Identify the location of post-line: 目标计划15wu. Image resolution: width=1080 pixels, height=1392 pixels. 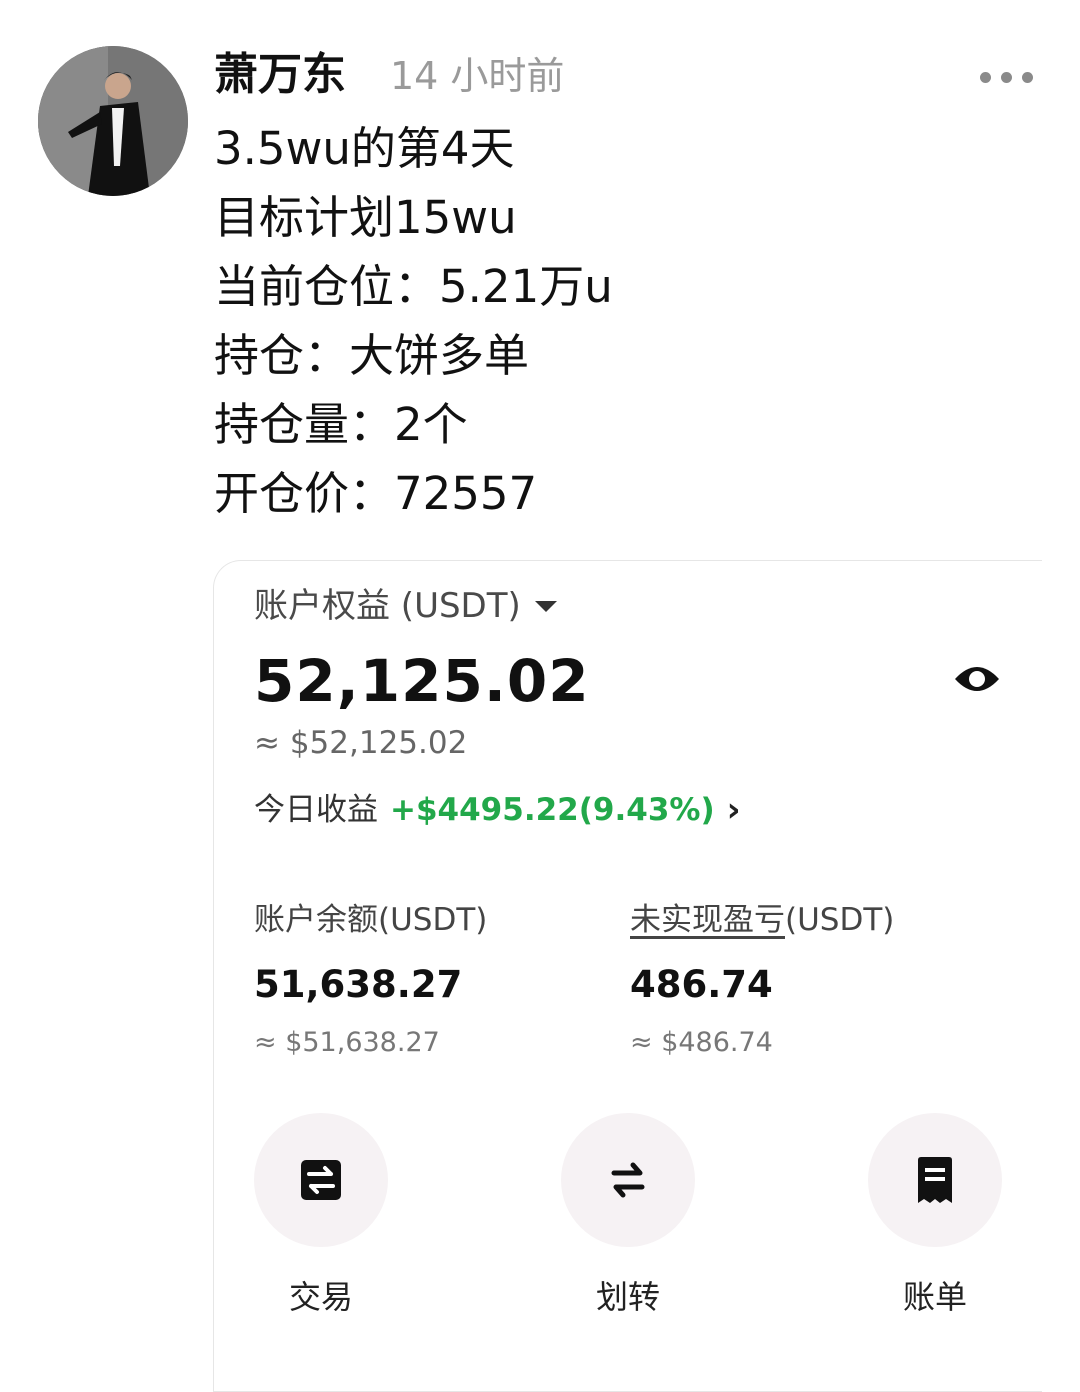
(365, 217).